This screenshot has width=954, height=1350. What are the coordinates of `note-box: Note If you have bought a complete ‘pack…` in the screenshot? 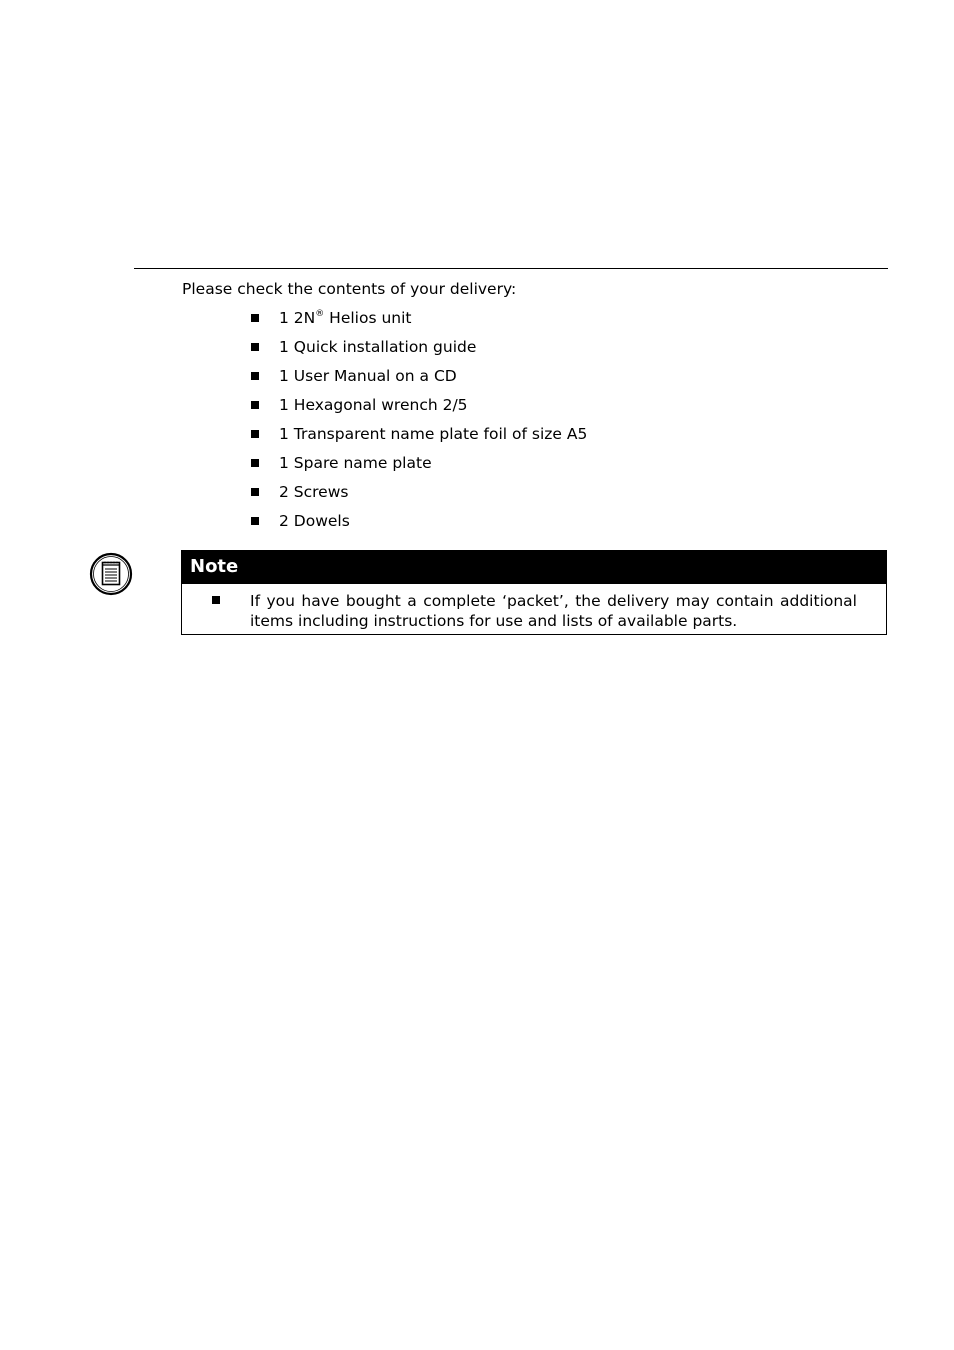 It's located at (534, 592).